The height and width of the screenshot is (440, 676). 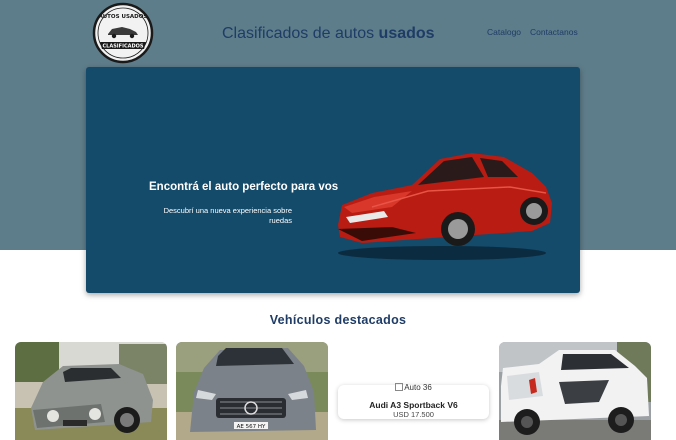 I want to click on broken-image-icon, so click(x=399, y=387).